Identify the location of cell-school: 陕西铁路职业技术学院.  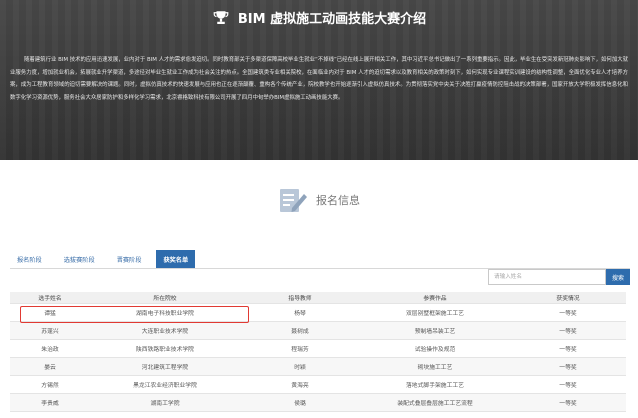
(165, 348).